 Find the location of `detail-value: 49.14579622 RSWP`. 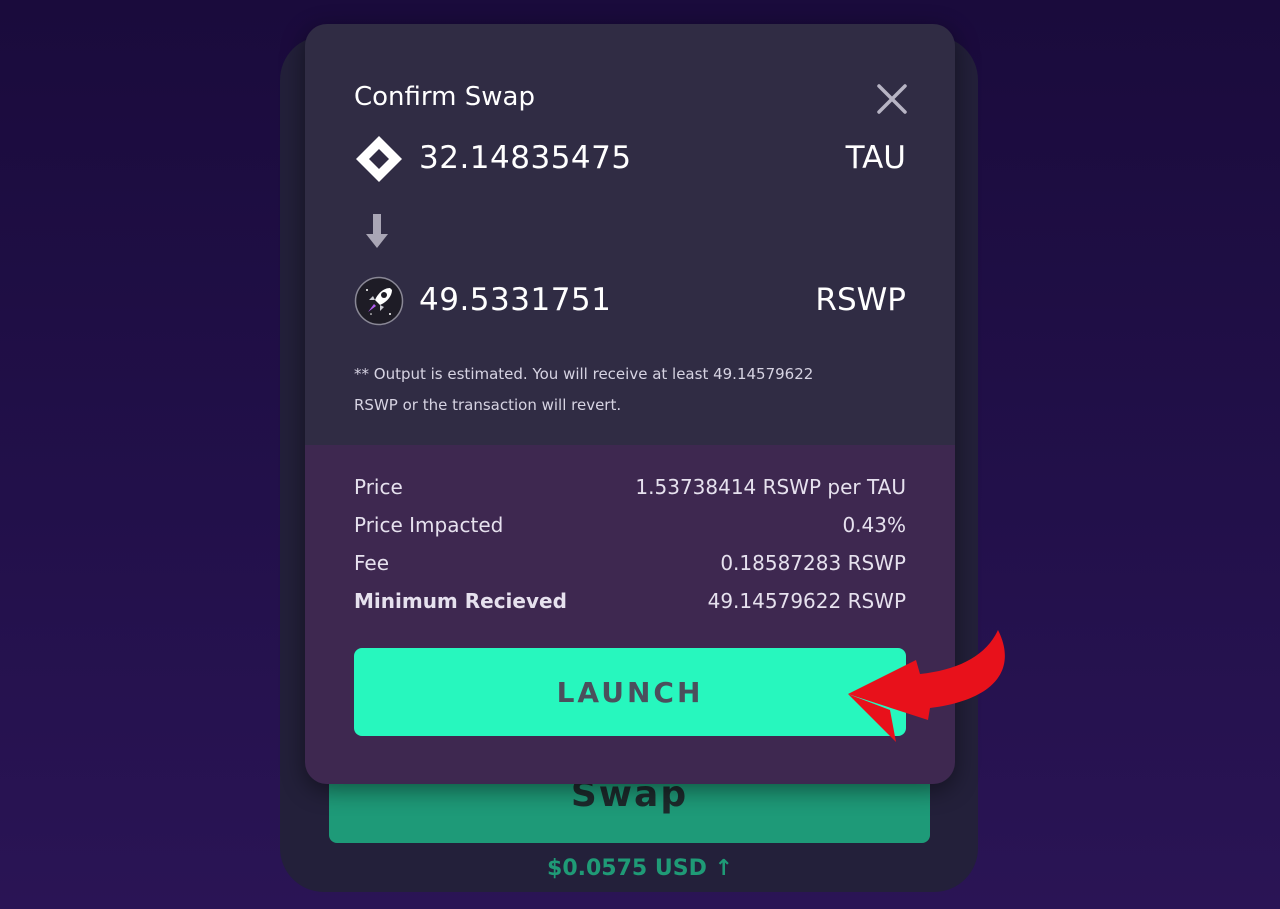

detail-value: 49.14579622 RSWP is located at coordinates (806, 601).